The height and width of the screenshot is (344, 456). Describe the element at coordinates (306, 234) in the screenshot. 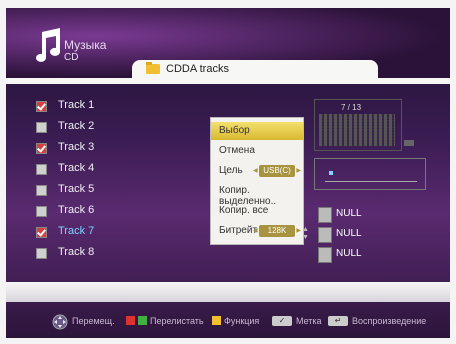

I see `menu-scroll-arrows: ▲ ▼` at that location.